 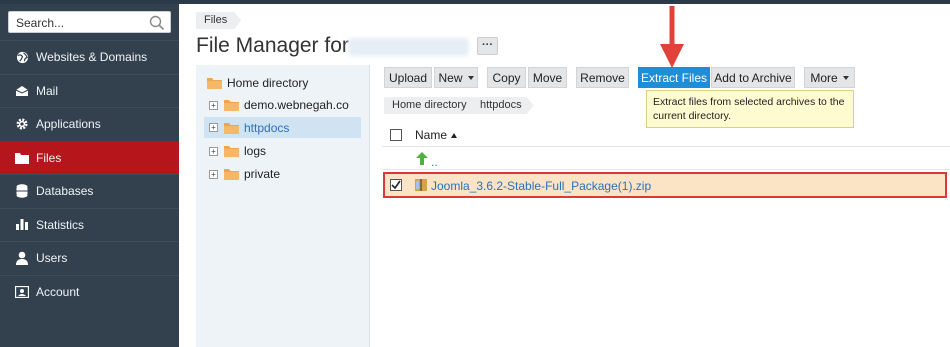 What do you see at coordinates (22, 258) in the screenshot?
I see `user-icon` at bounding box center [22, 258].